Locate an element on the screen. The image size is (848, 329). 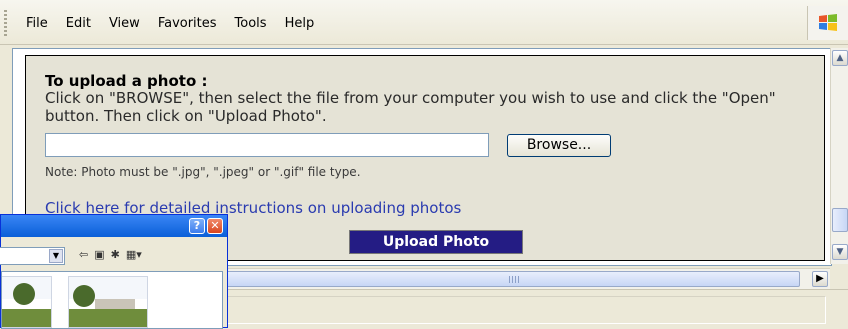
dialog-titlebar: ? ✕ is located at coordinates (114, 226).